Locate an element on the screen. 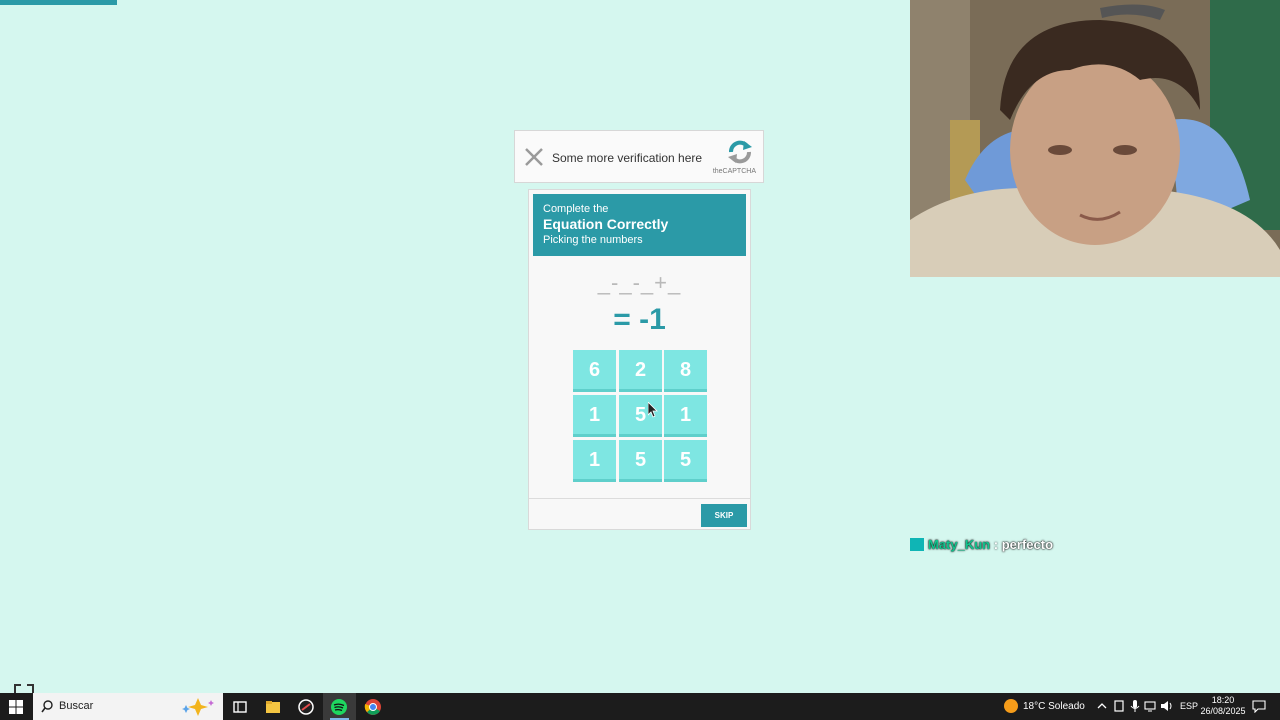  volume-icon is located at coordinates (1167, 706).